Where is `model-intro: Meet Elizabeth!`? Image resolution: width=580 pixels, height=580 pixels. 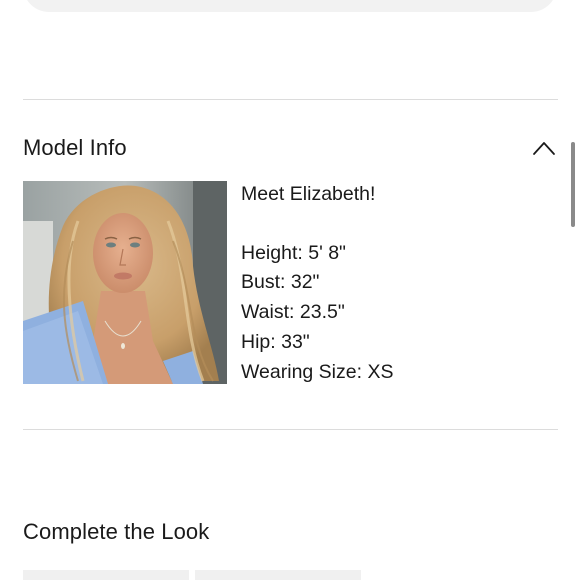 model-intro: Meet Elizabeth! is located at coordinates (308, 194).